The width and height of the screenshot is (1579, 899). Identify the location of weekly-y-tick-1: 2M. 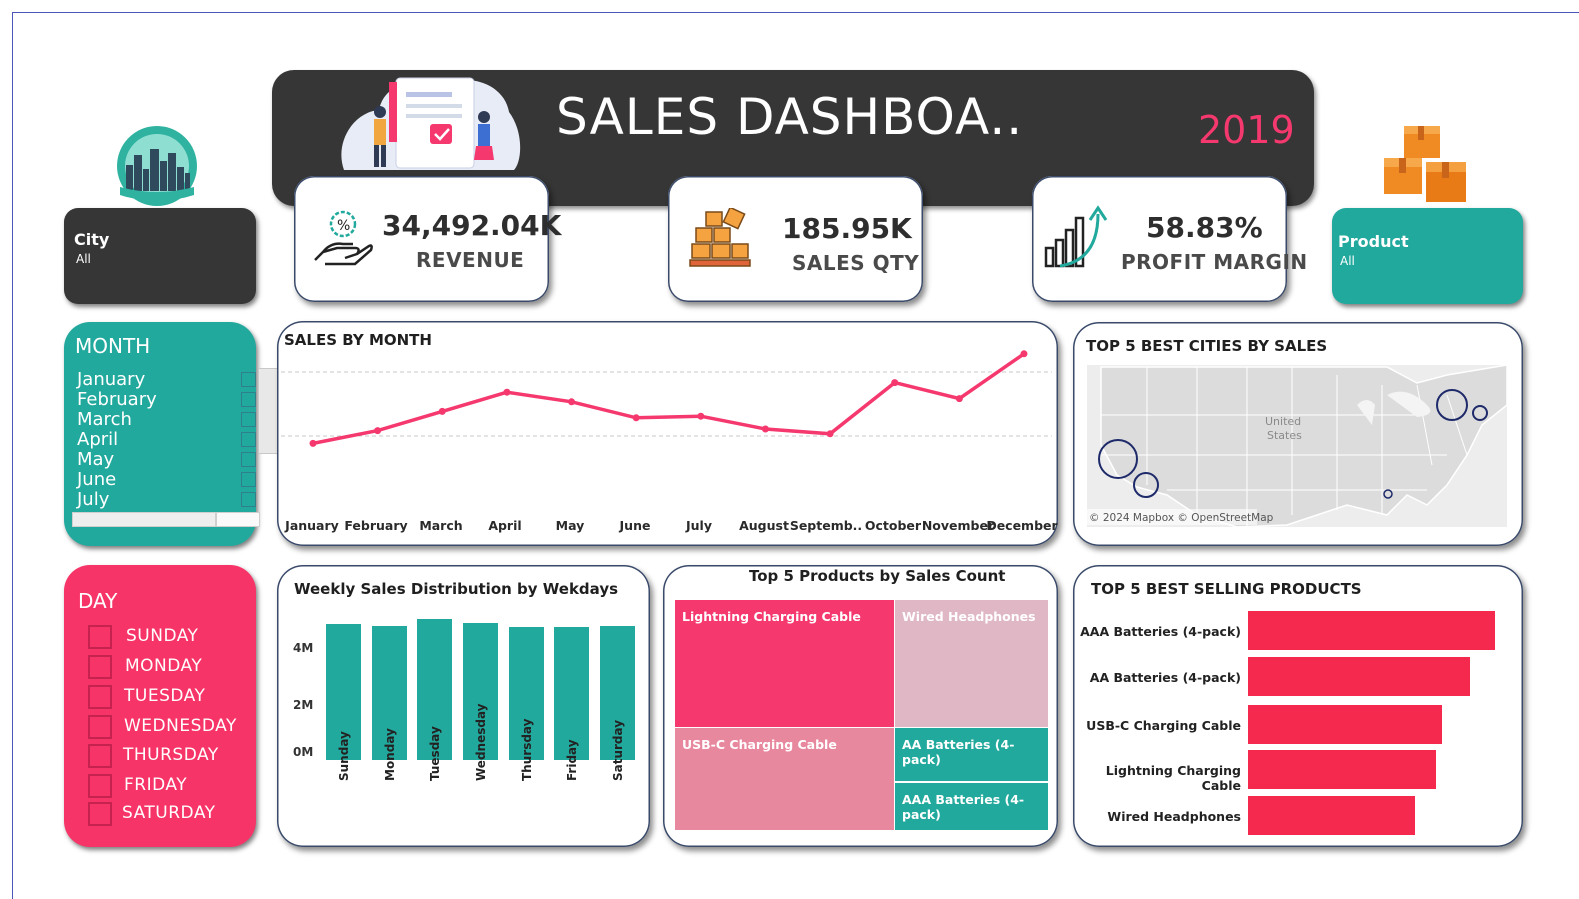
(303, 705).